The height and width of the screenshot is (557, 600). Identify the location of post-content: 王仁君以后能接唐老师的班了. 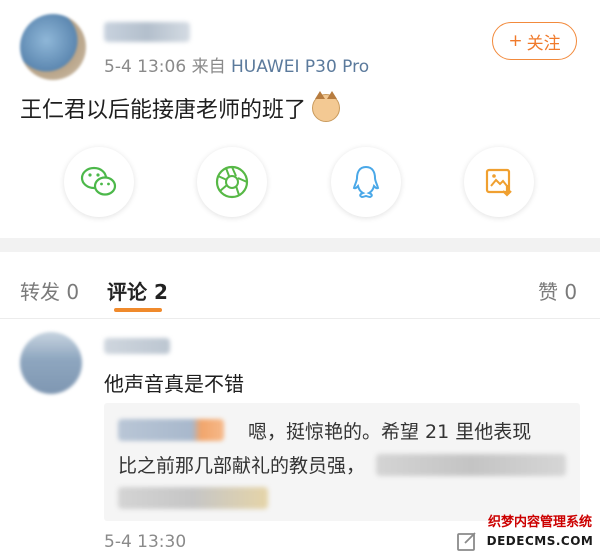
(180, 107).